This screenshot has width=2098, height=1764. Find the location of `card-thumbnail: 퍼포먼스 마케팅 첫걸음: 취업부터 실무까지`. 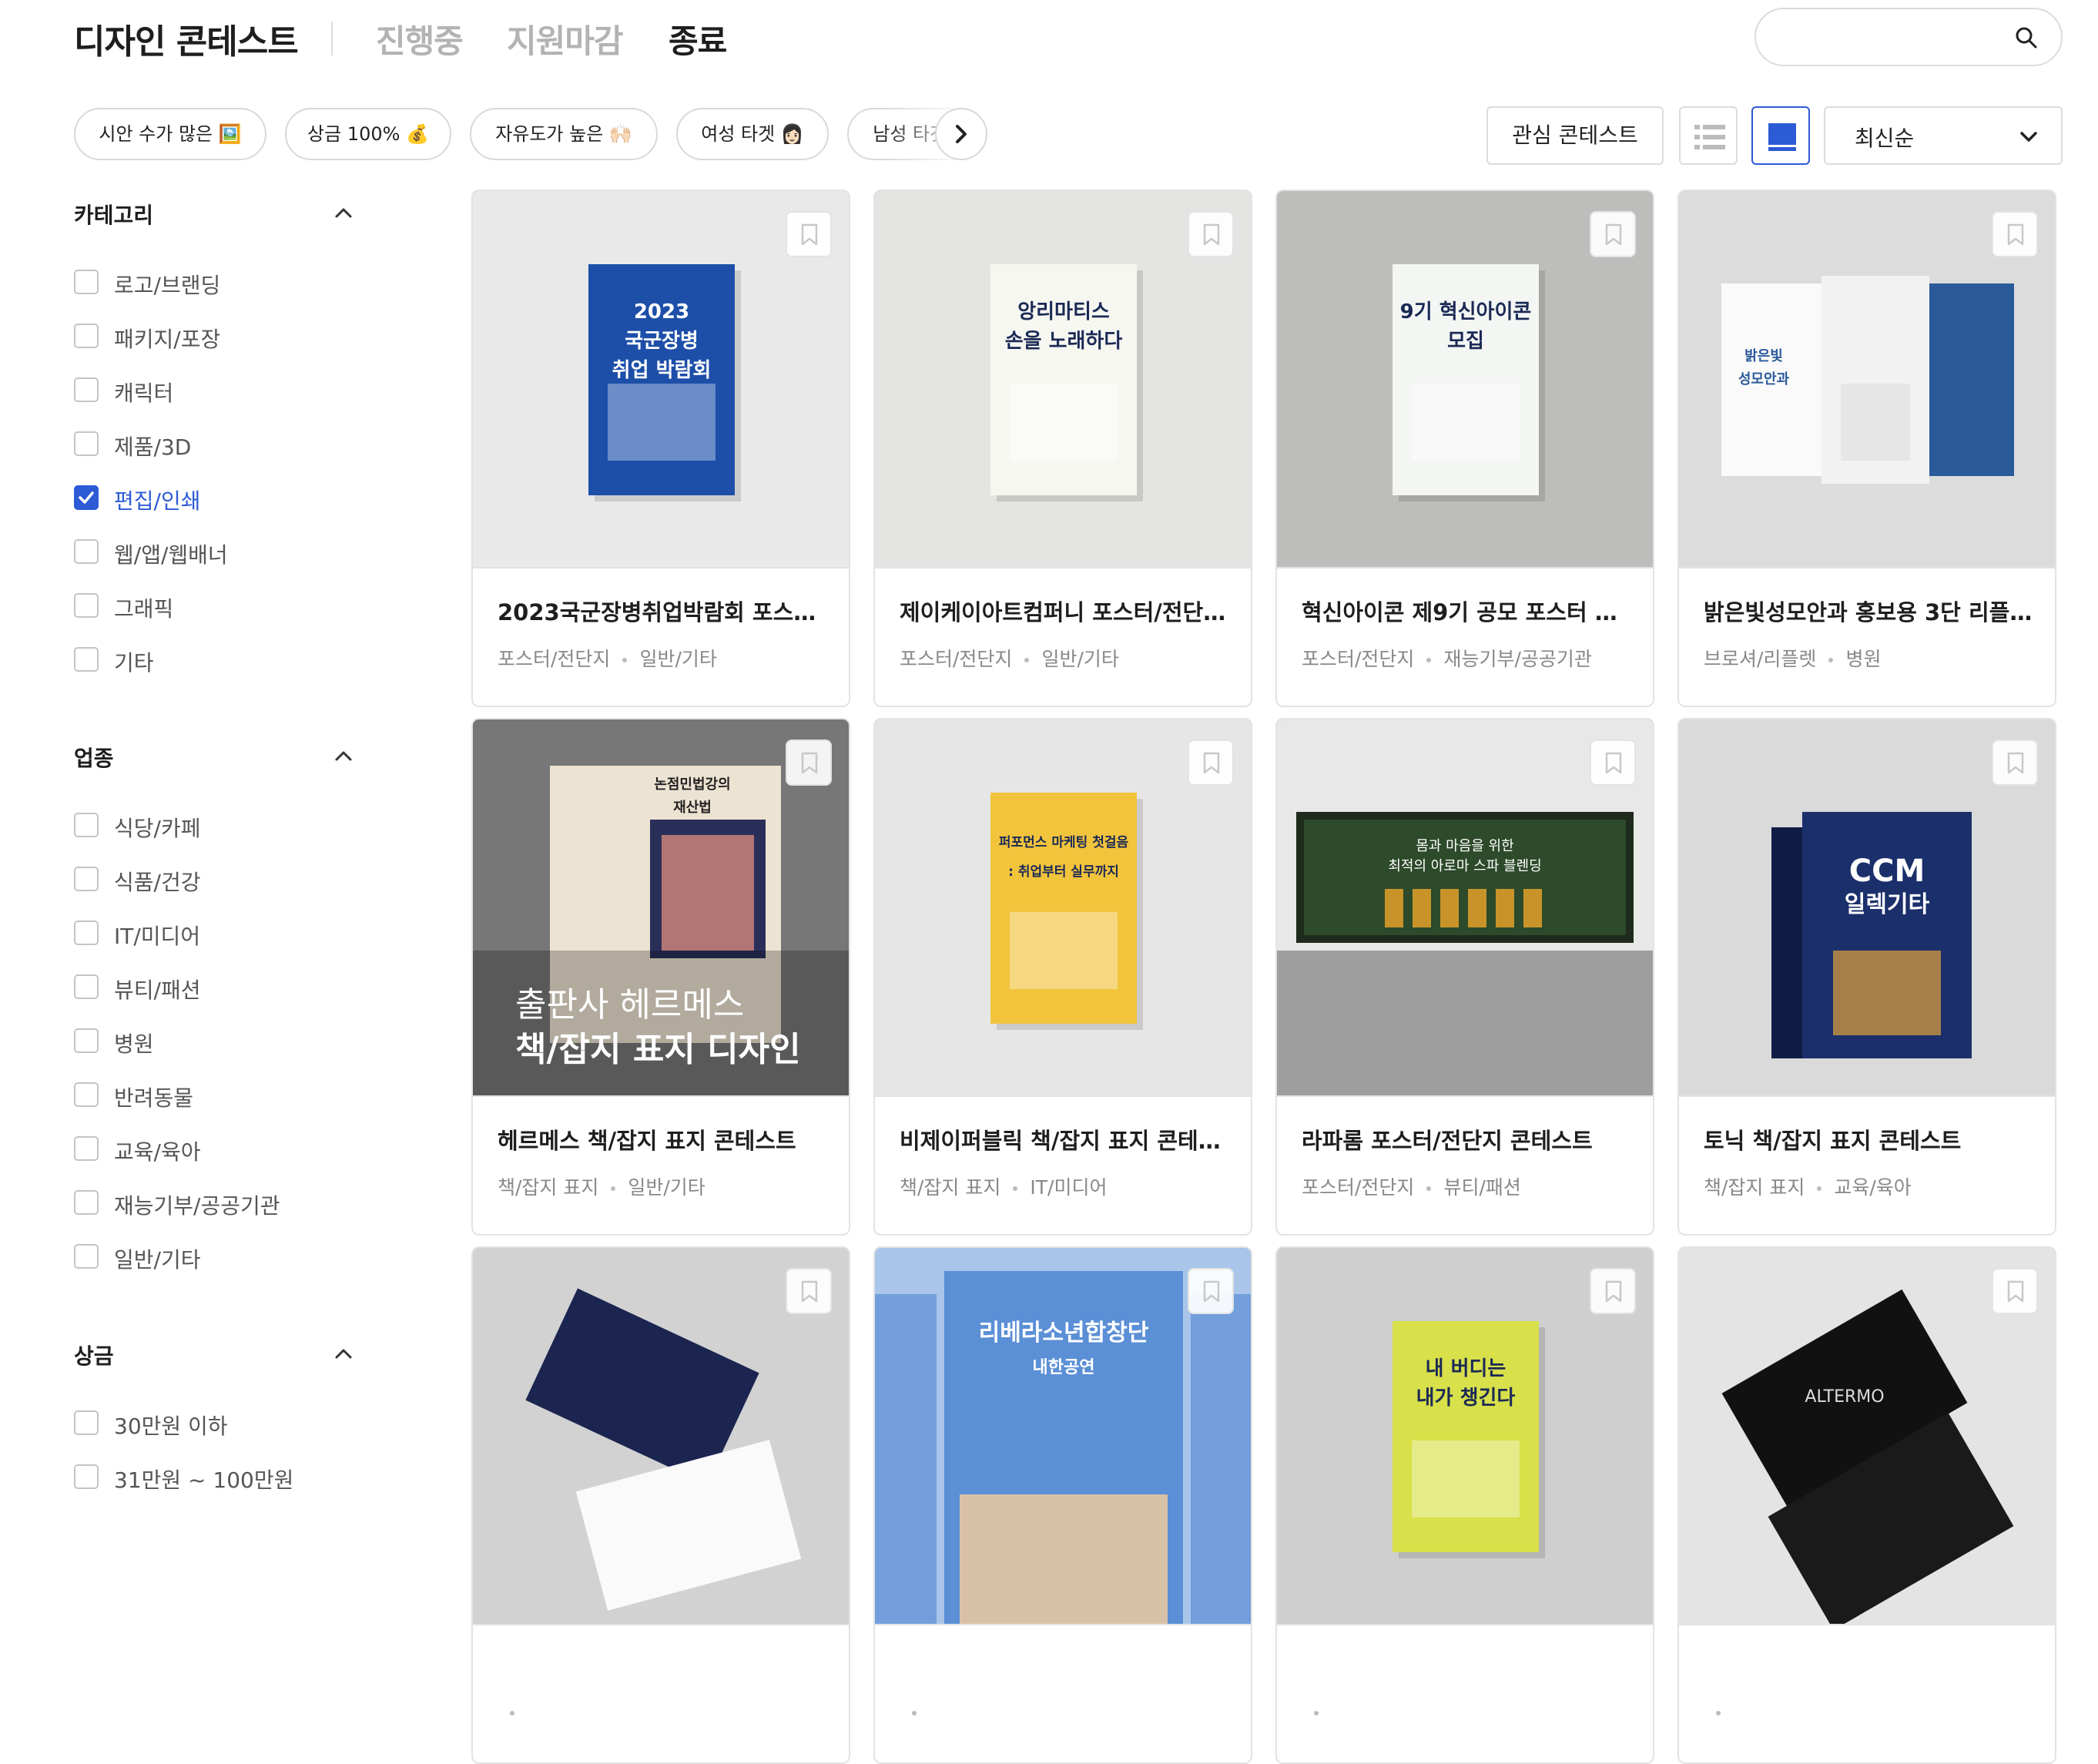

card-thumbnail: 퍼포먼스 마케팅 첫걸음: 취업부터 실무까지 is located at coordinates (1063, 907).